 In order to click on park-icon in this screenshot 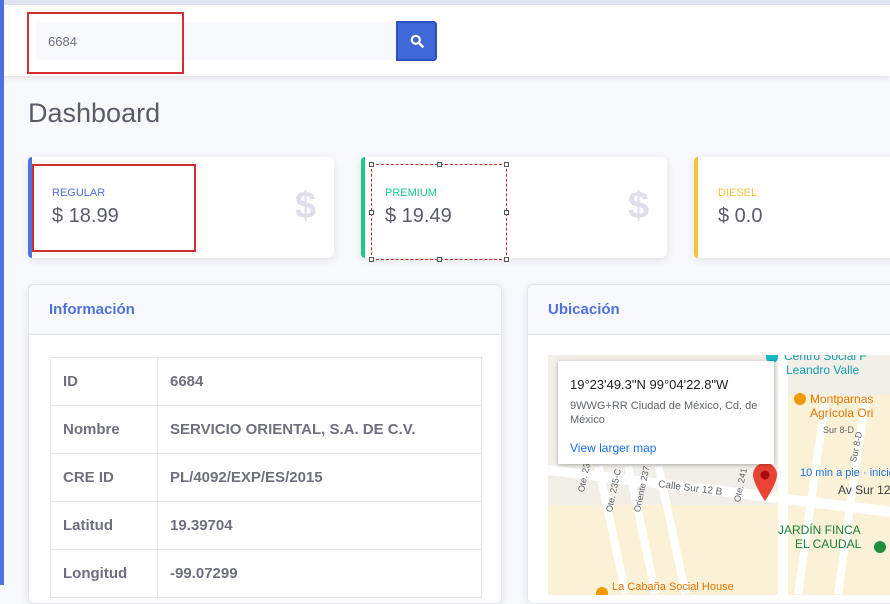, I will do `click(880, 547)`.